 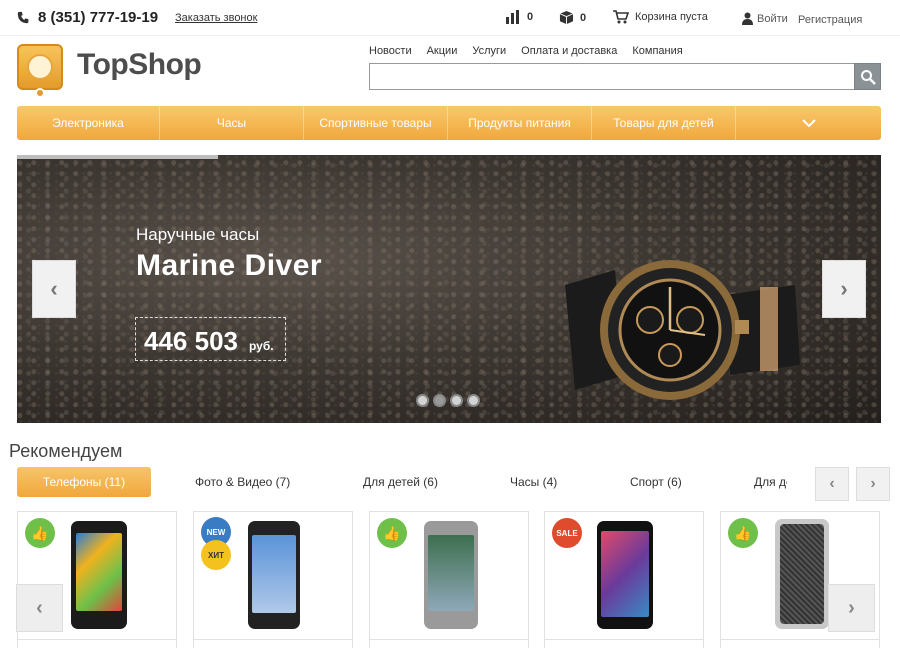 I want to click on login-link: Войти, so click(x=765, y=18).